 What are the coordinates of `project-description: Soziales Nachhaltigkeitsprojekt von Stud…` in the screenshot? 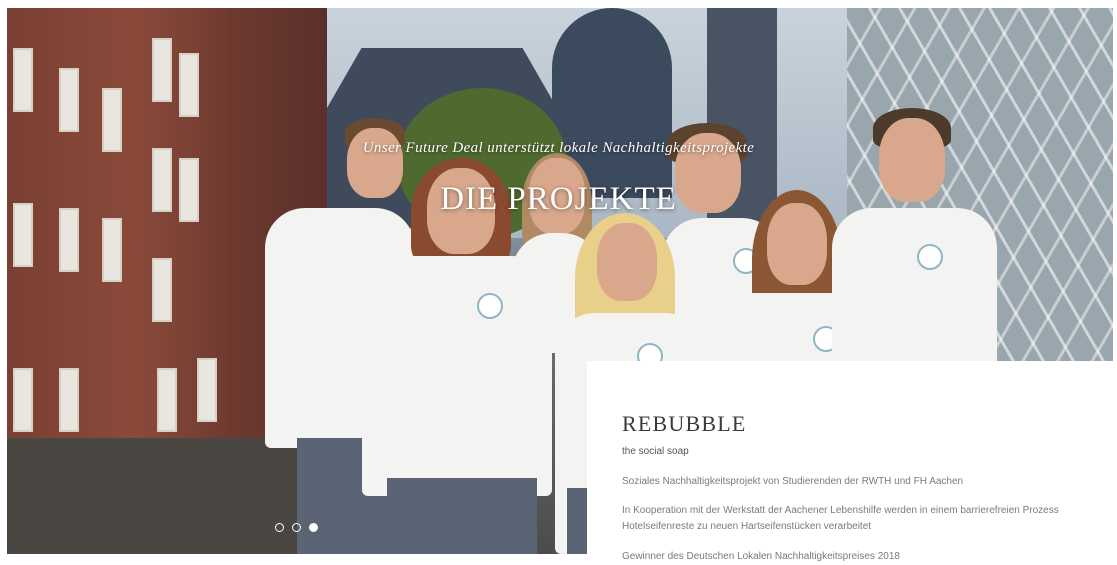 It's located at (793, 481).